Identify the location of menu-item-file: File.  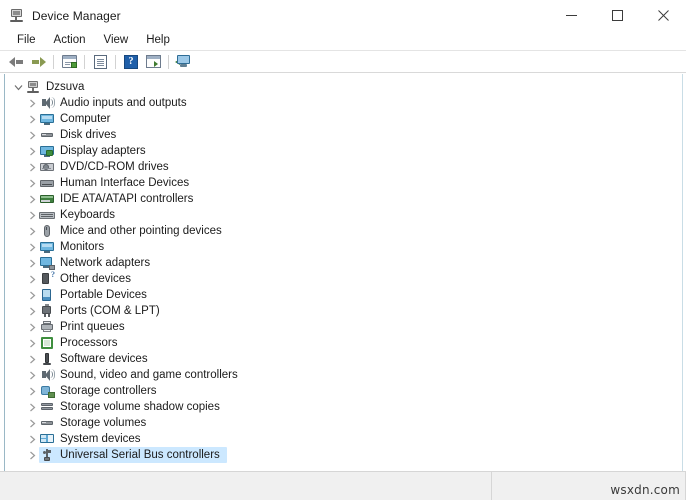
(26, 40).